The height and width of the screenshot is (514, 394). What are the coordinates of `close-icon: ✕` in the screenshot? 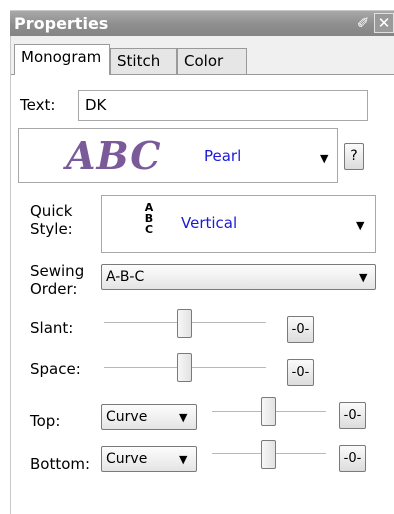 It's located at (384, 23).